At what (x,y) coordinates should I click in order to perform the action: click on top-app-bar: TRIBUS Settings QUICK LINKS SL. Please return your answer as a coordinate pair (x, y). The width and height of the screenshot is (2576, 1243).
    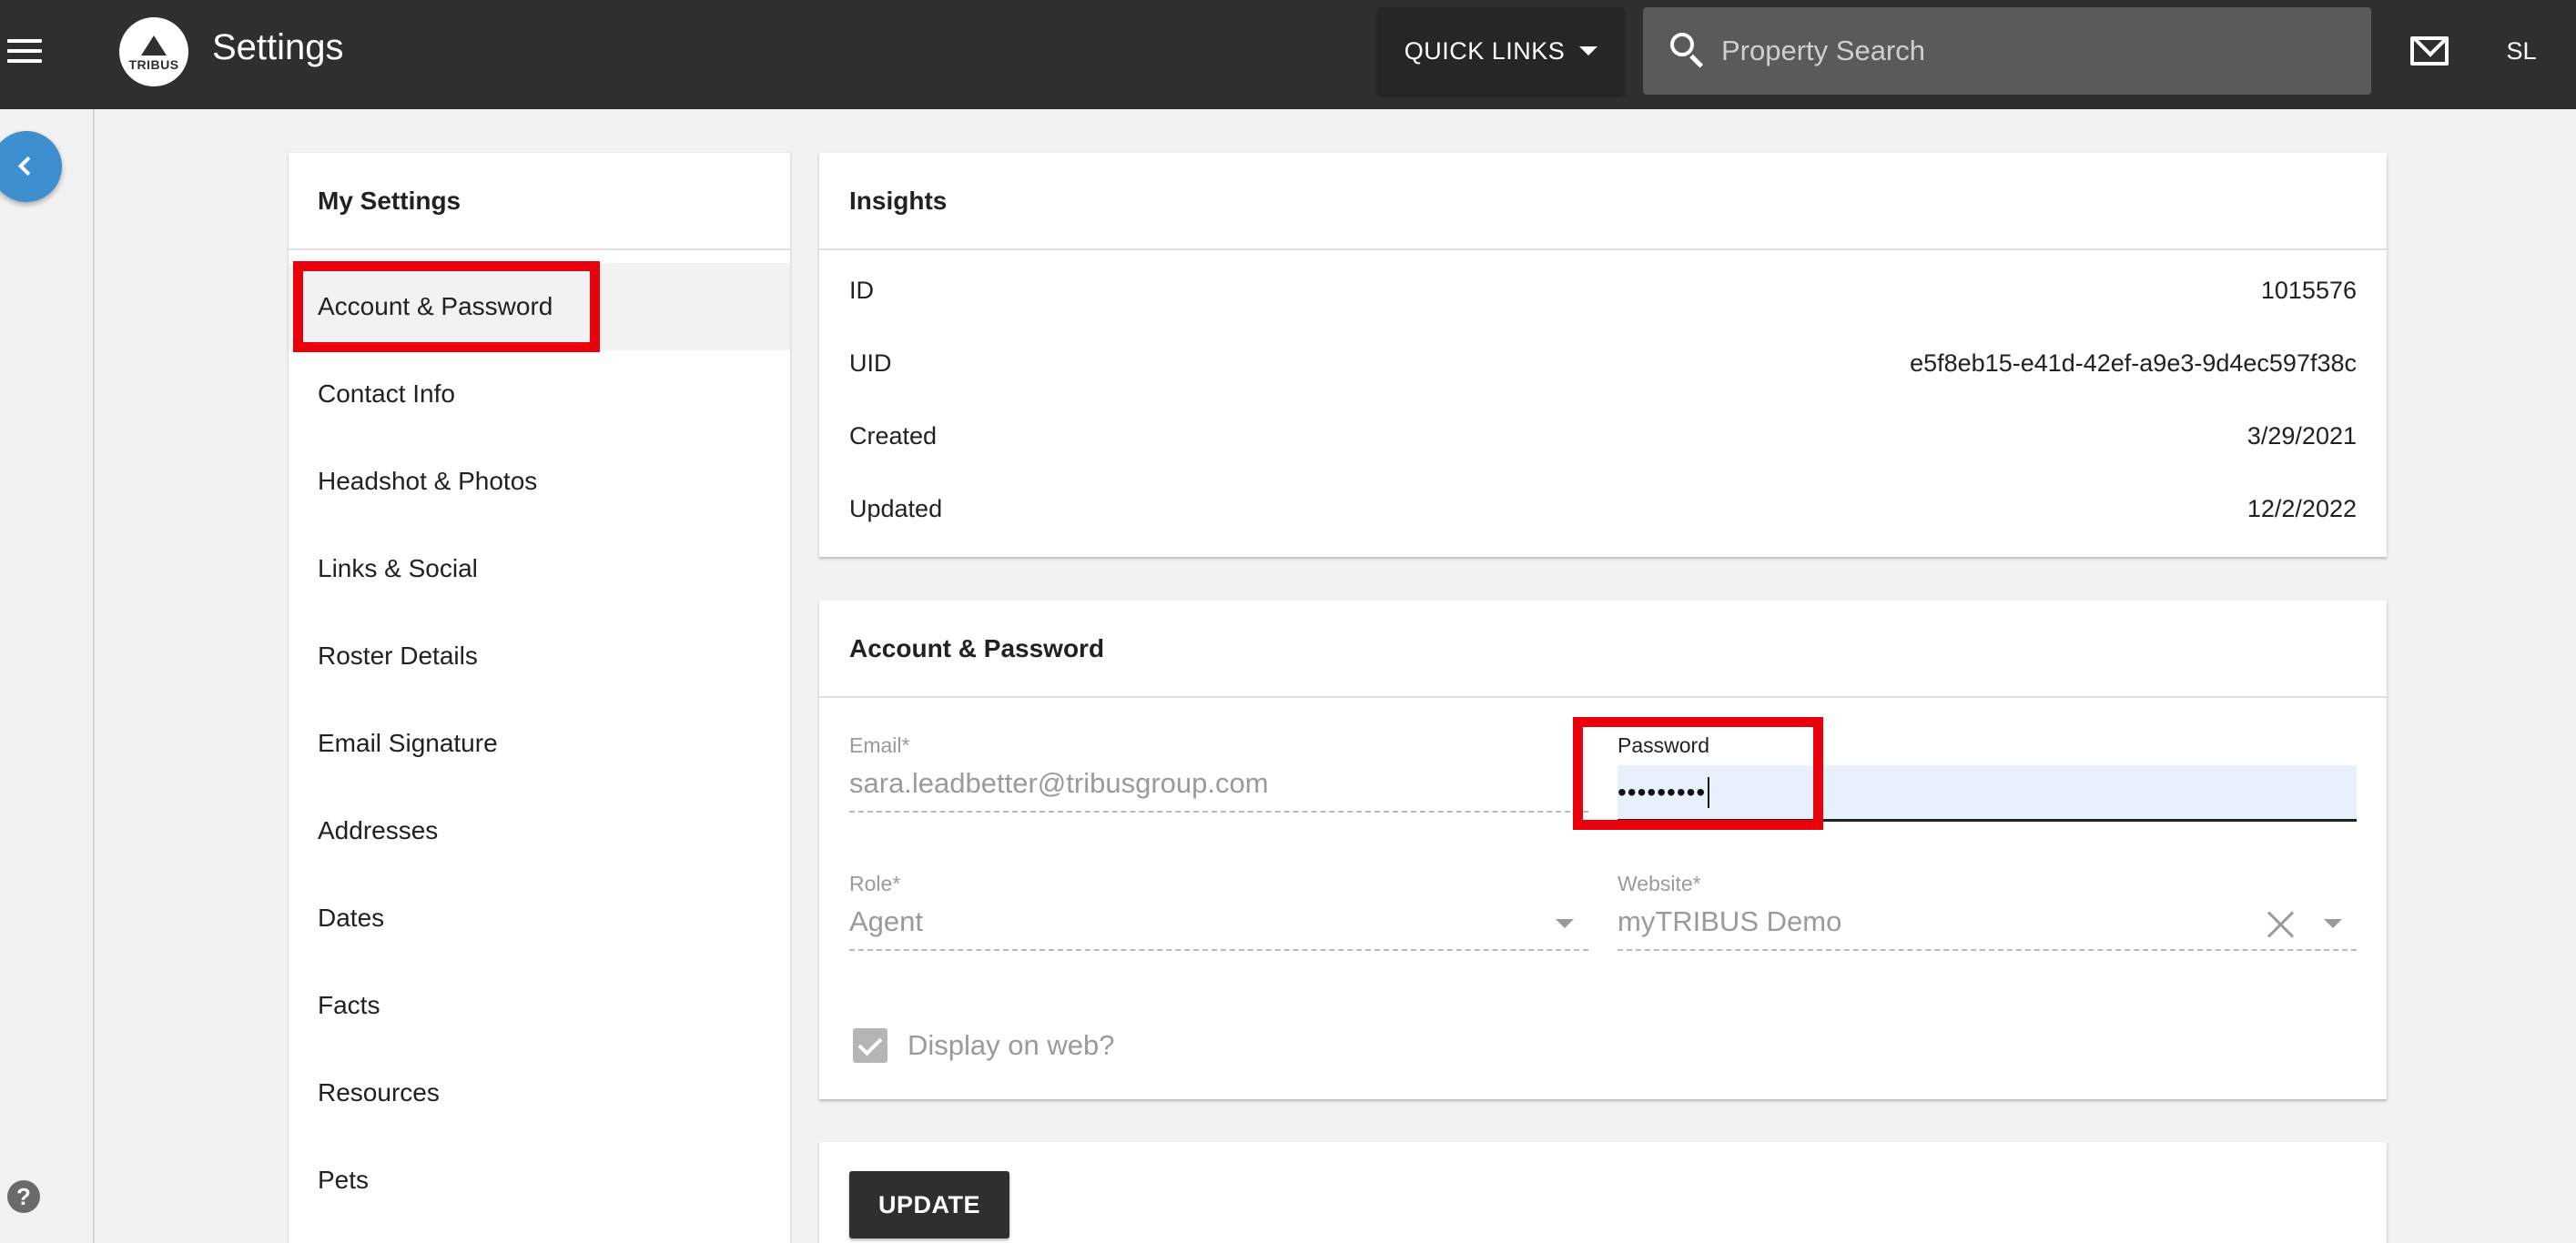
    Looking at the image, I should click on (1288, 54).